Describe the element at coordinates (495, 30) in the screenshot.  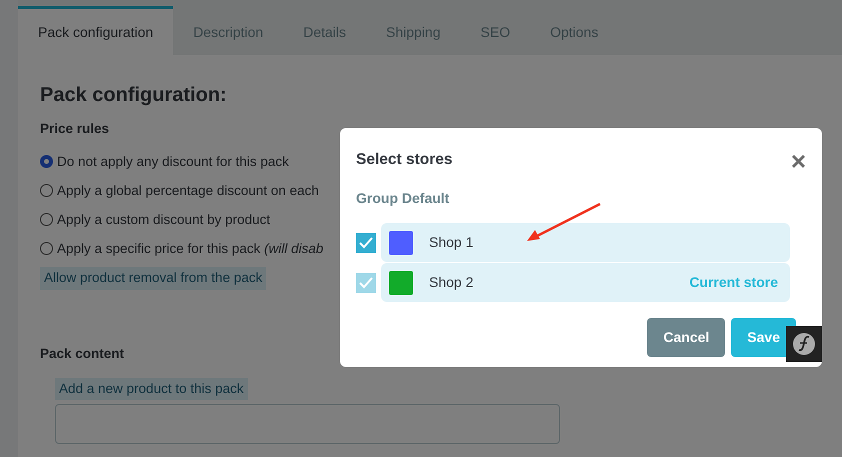
I see `tab: SEO` at that location.